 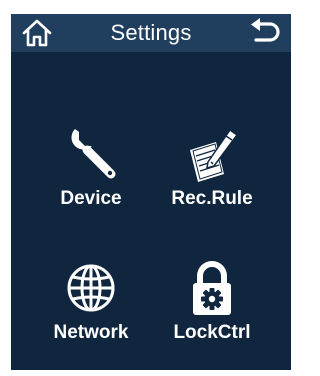 What do you see at coordinates (91, 288) in the screenshot?
I see `globe-icon` at bounding box center [91, 288].